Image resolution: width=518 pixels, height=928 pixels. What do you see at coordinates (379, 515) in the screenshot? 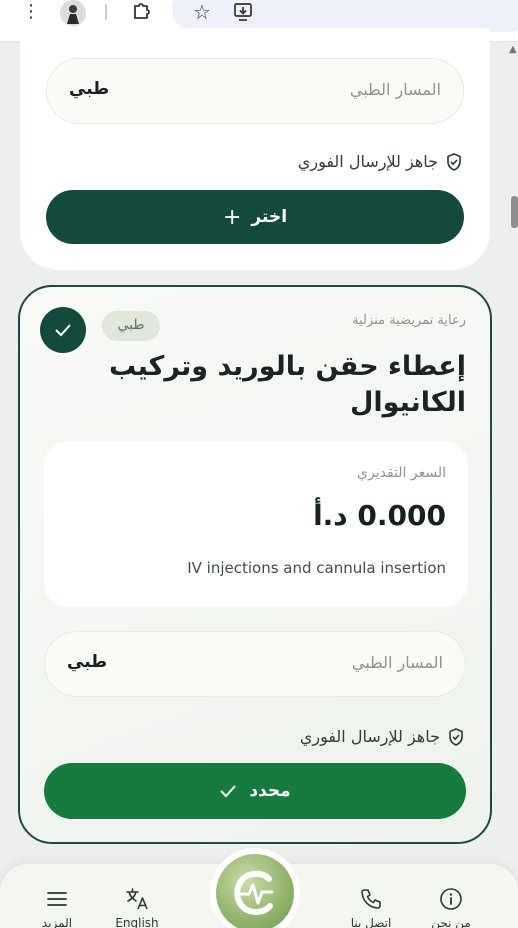
I see `price-value: 0.000 د.أ` at bounding box center [379, 515].